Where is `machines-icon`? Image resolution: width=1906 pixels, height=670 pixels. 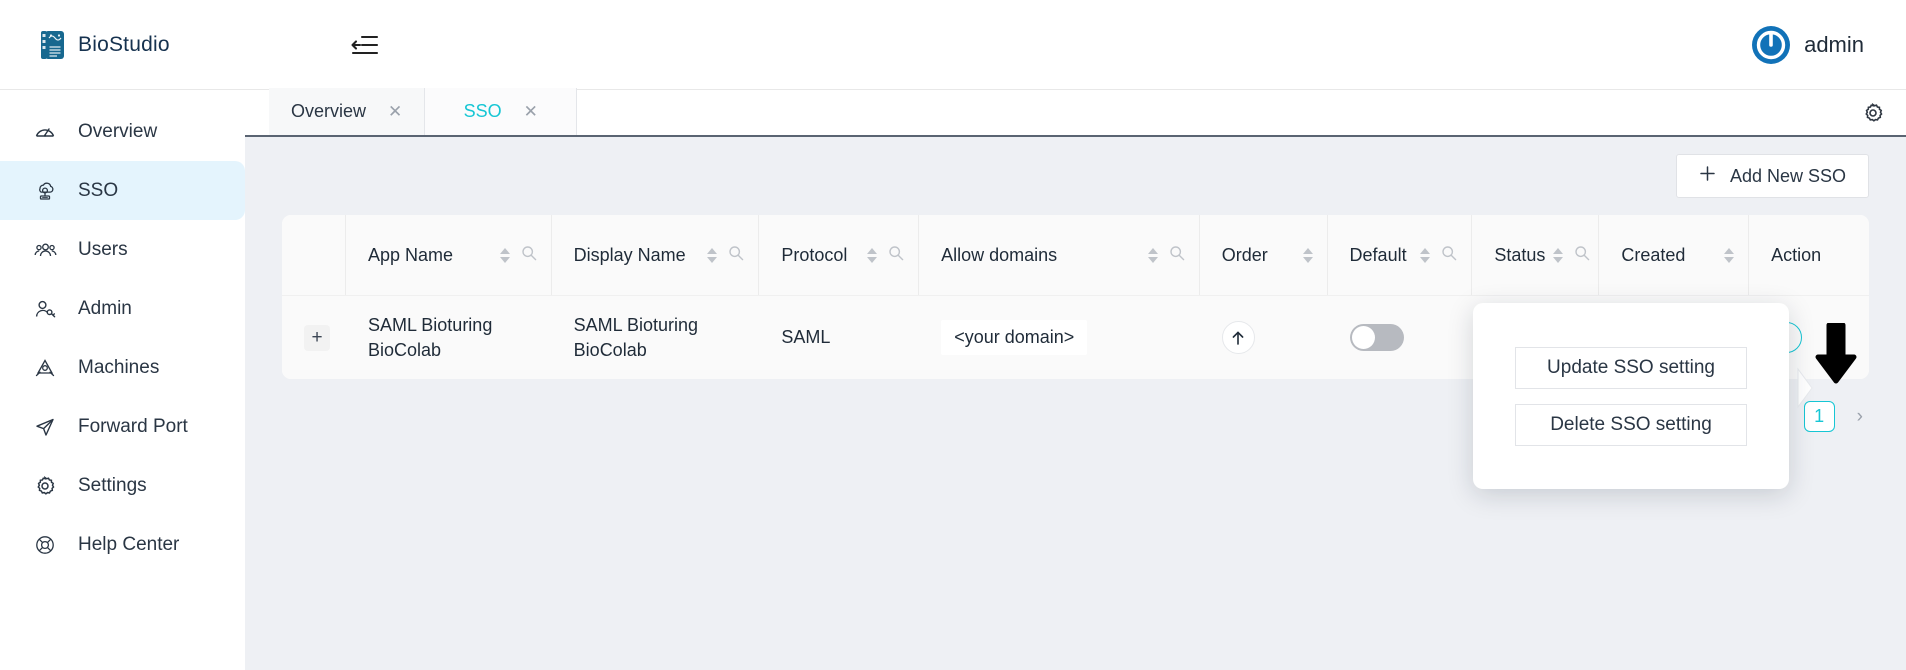
machines-icon is located at coordinates (45, 368).